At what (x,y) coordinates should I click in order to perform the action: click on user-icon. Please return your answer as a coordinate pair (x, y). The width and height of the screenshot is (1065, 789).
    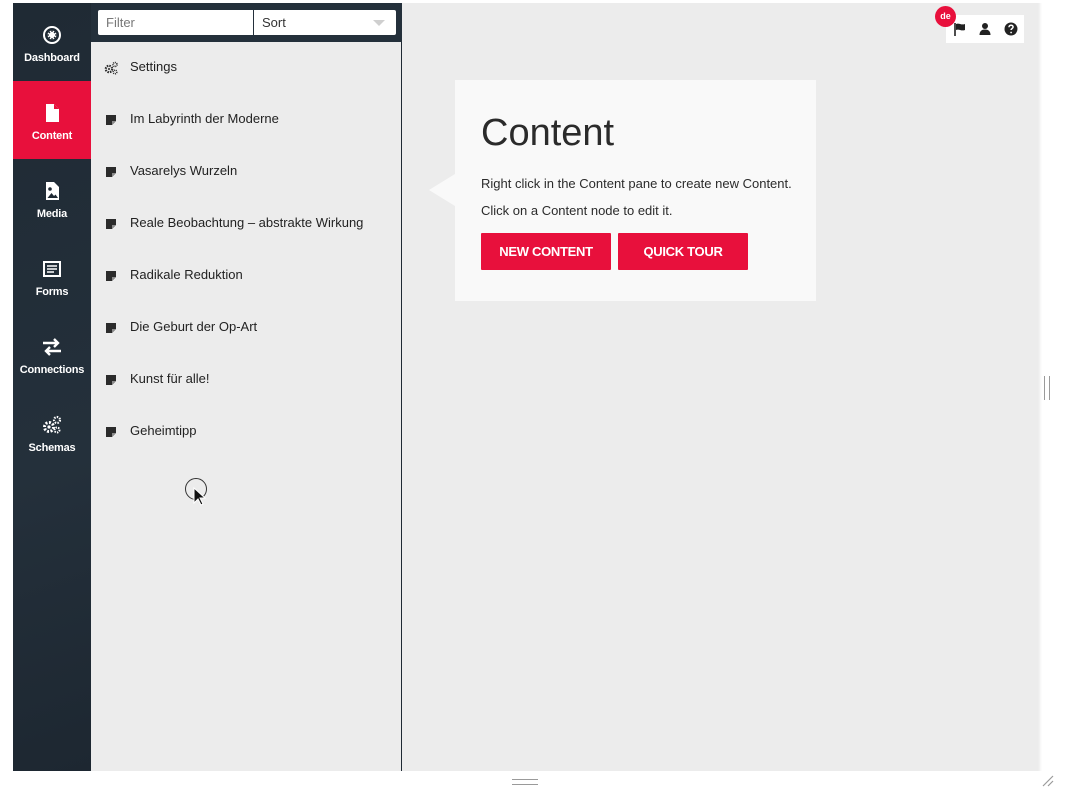
    Looking at the image, I should click on (985, 29).